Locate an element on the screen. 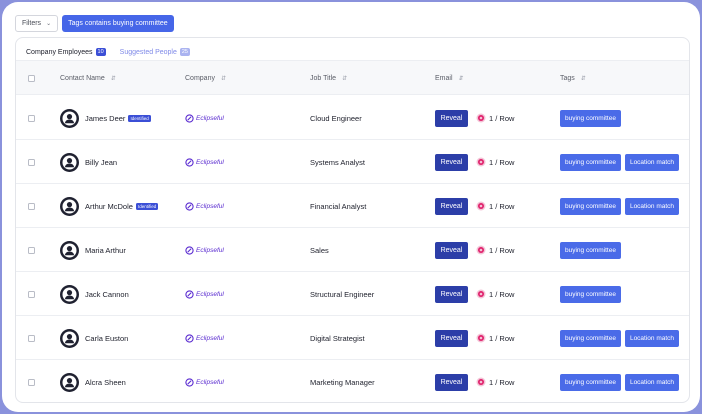 This screenshot has height=414, width=702. active-filter-chip: Tags contains buying committee is located at coordinates (118, 23).